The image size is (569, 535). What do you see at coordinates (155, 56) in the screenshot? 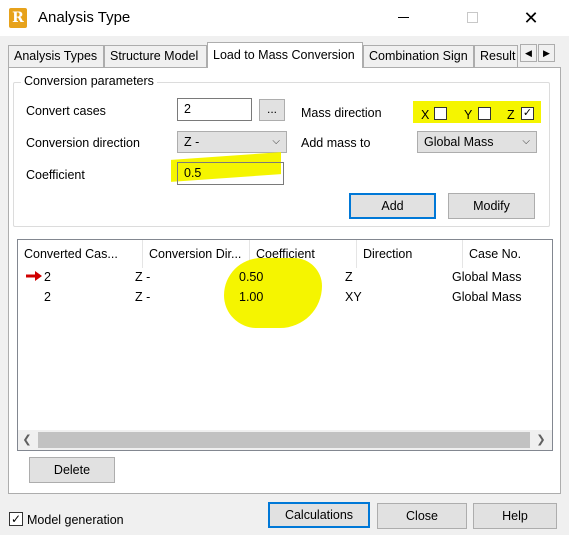
I see `tab-structure-model: Structure Model` at bounding box center [155, 56].